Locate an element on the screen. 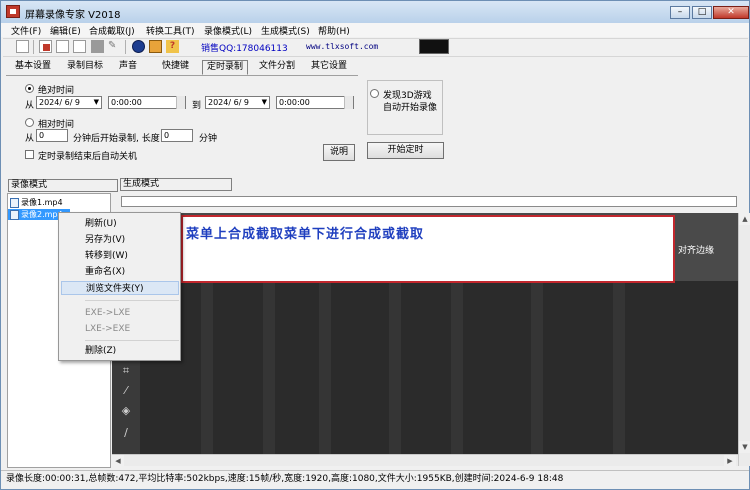 The width and height of the screenshot is (750, 490). scroll-left-icon: ◀ is located at coordinates (118, 461).